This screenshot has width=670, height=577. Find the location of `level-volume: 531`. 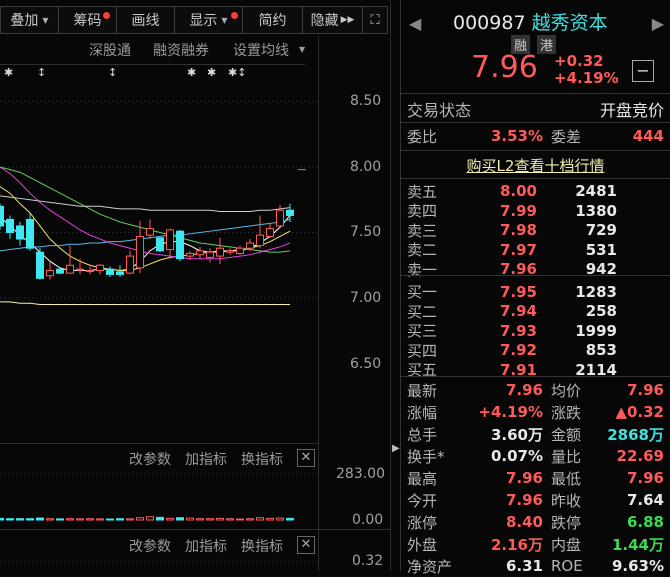

level-volume: 531 is located at coordinates (601, 249).